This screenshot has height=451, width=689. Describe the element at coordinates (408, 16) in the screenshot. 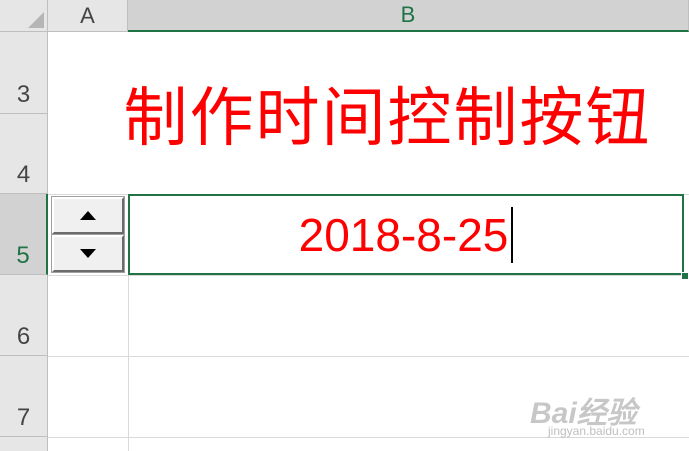

I see `column-header-b: B` at that location.